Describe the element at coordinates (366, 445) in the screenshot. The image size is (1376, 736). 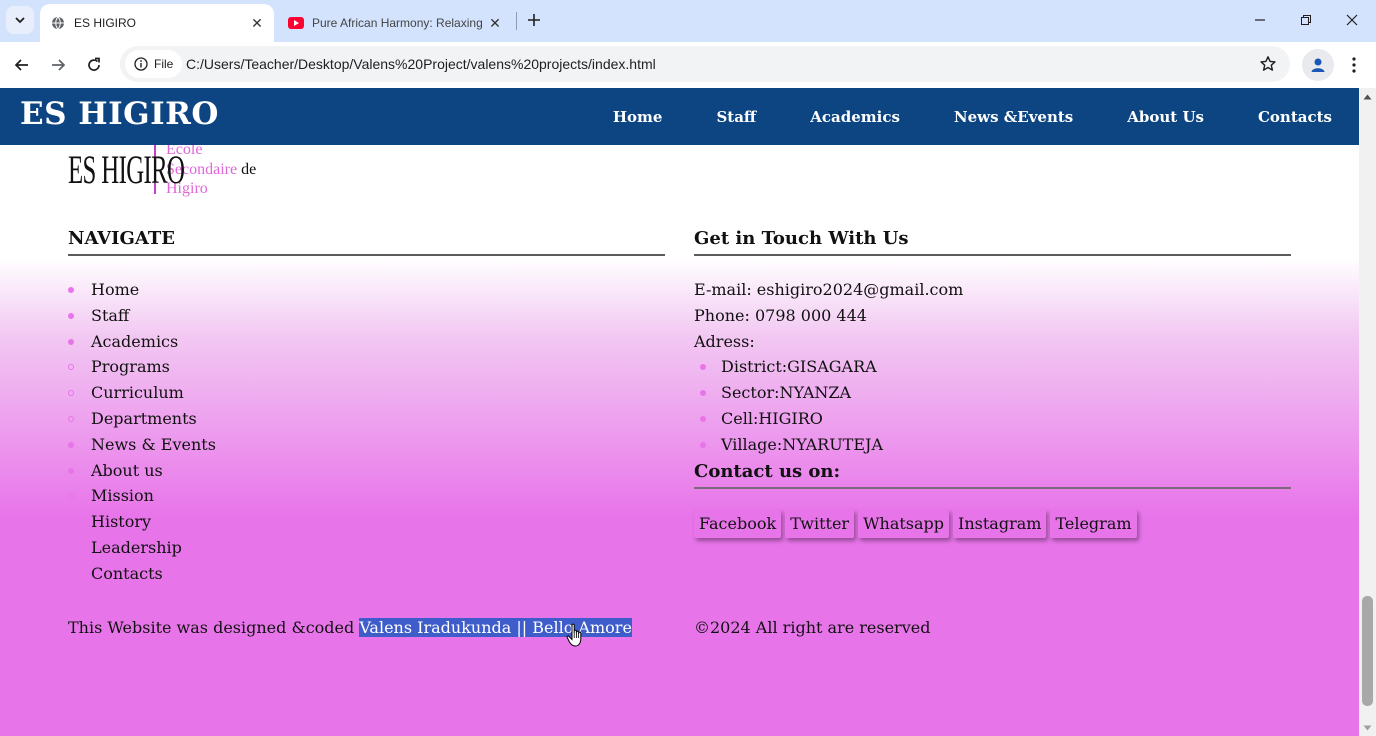
I see `list-item: News & Events` at that location.